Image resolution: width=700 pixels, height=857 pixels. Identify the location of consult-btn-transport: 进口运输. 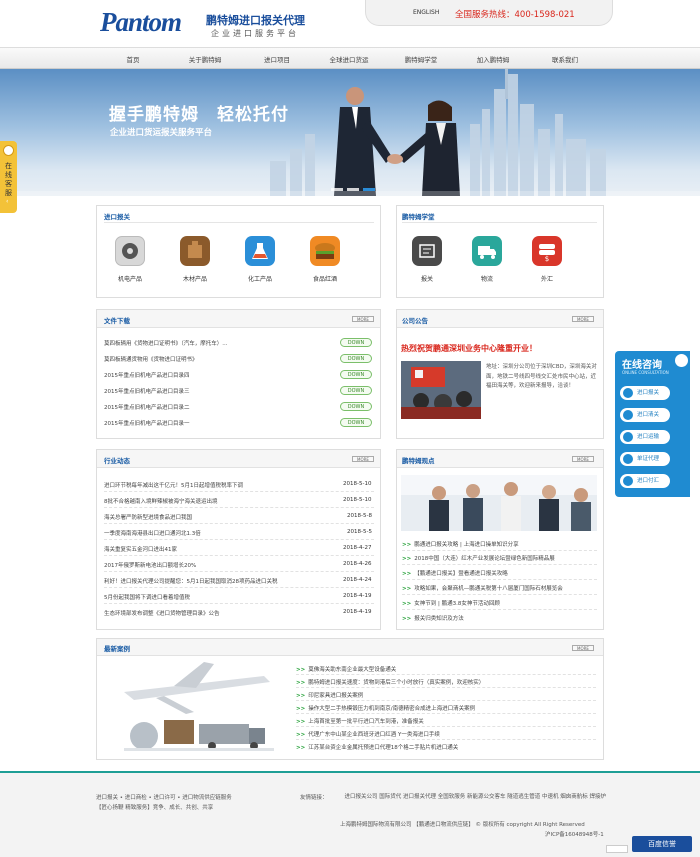
(645, 437).